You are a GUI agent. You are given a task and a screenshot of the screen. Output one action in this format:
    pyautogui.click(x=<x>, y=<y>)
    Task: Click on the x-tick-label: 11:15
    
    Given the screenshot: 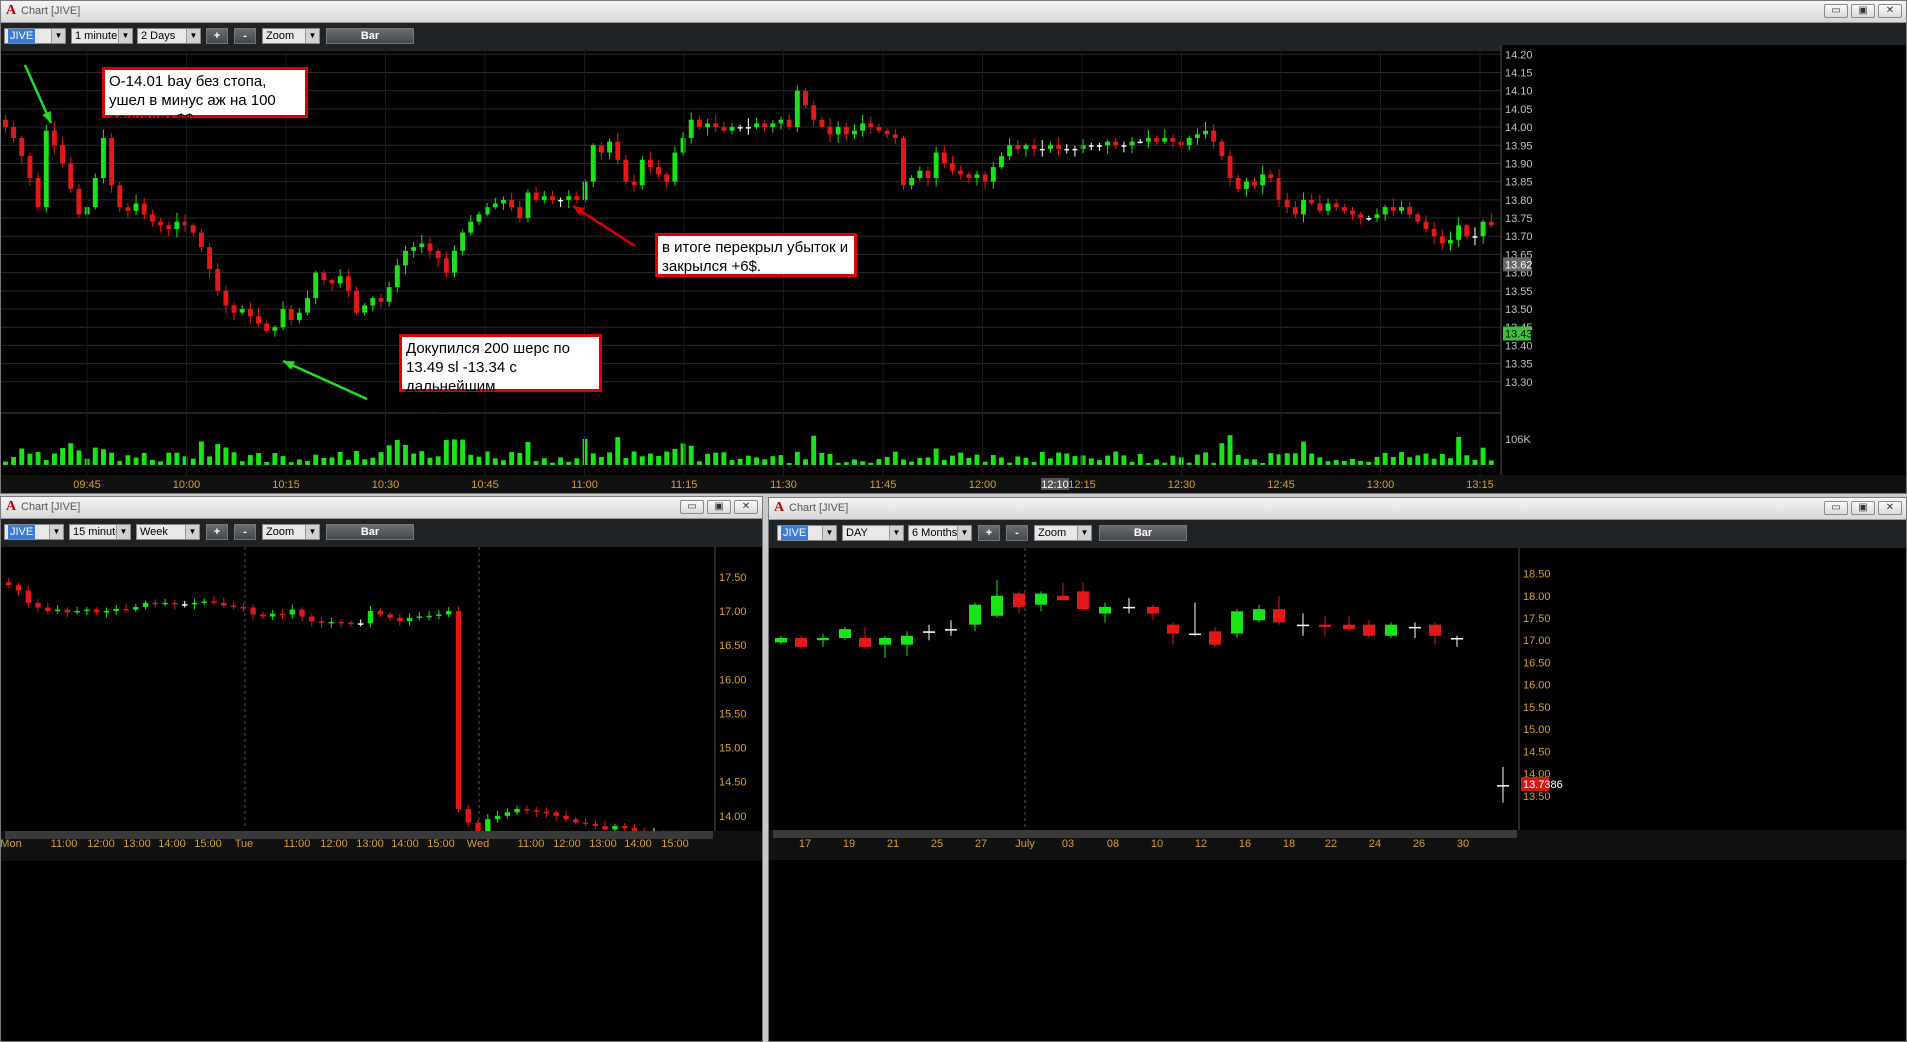 What is the action you would take?
    pyautogui.click(x=684, y=485)
    